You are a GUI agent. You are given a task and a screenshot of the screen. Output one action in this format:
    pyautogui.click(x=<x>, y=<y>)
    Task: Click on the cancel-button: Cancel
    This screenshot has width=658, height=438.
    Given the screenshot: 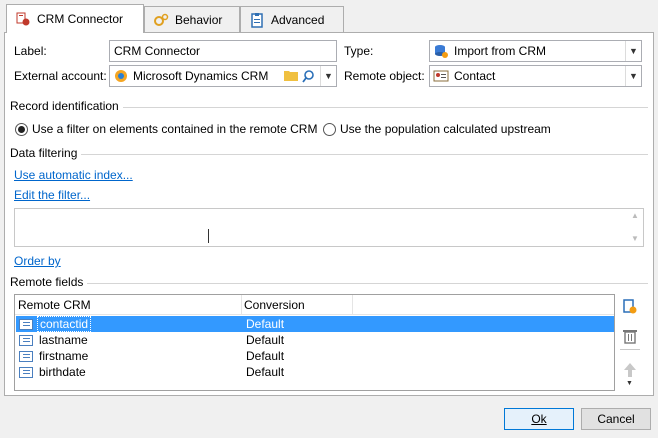 What is the action you would take?
    pyautogui.click(x=616, y=419)
    